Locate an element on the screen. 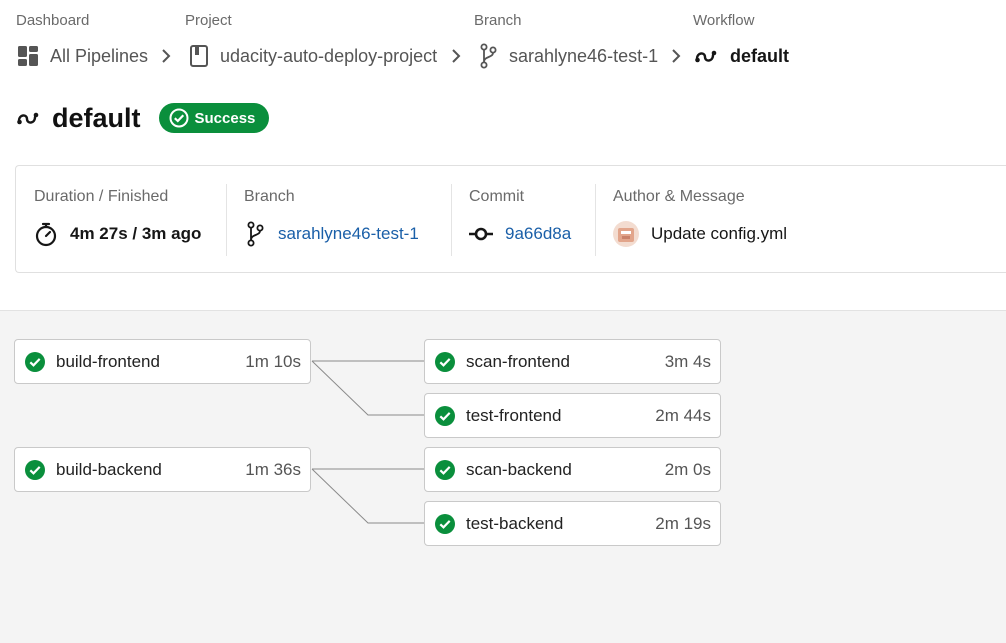 The image size is (1006, 643). repository-icon is located at coordinates (199, 56).